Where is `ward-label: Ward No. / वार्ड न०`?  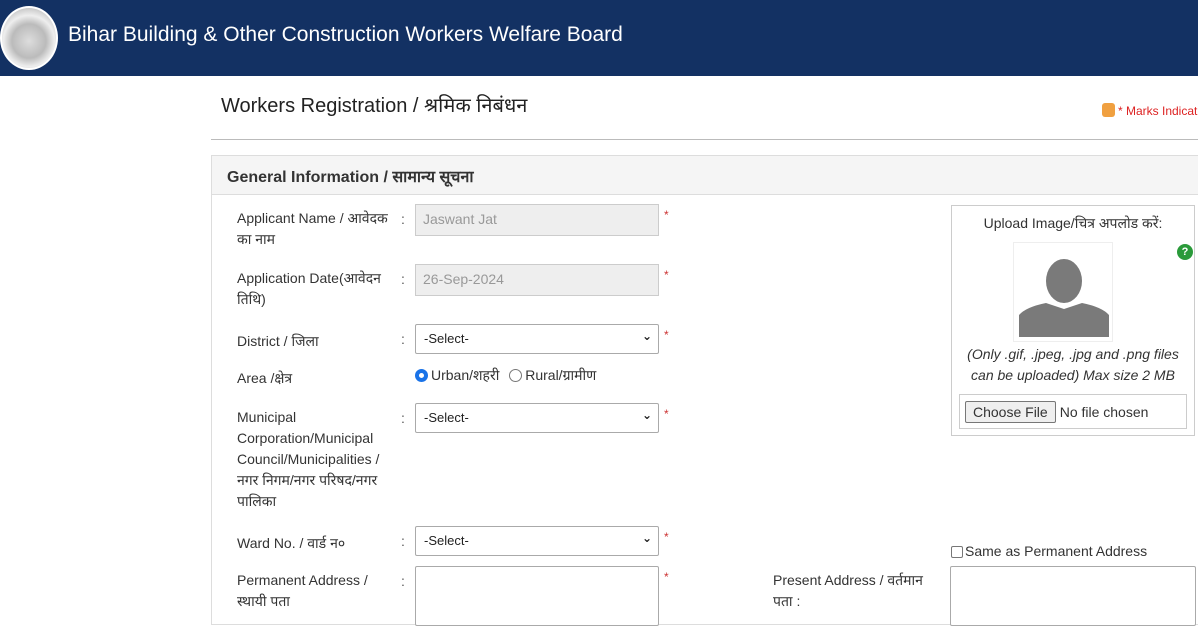
ward-label: Ward No. / वार्ड न० is located at coordinates (291, 543).